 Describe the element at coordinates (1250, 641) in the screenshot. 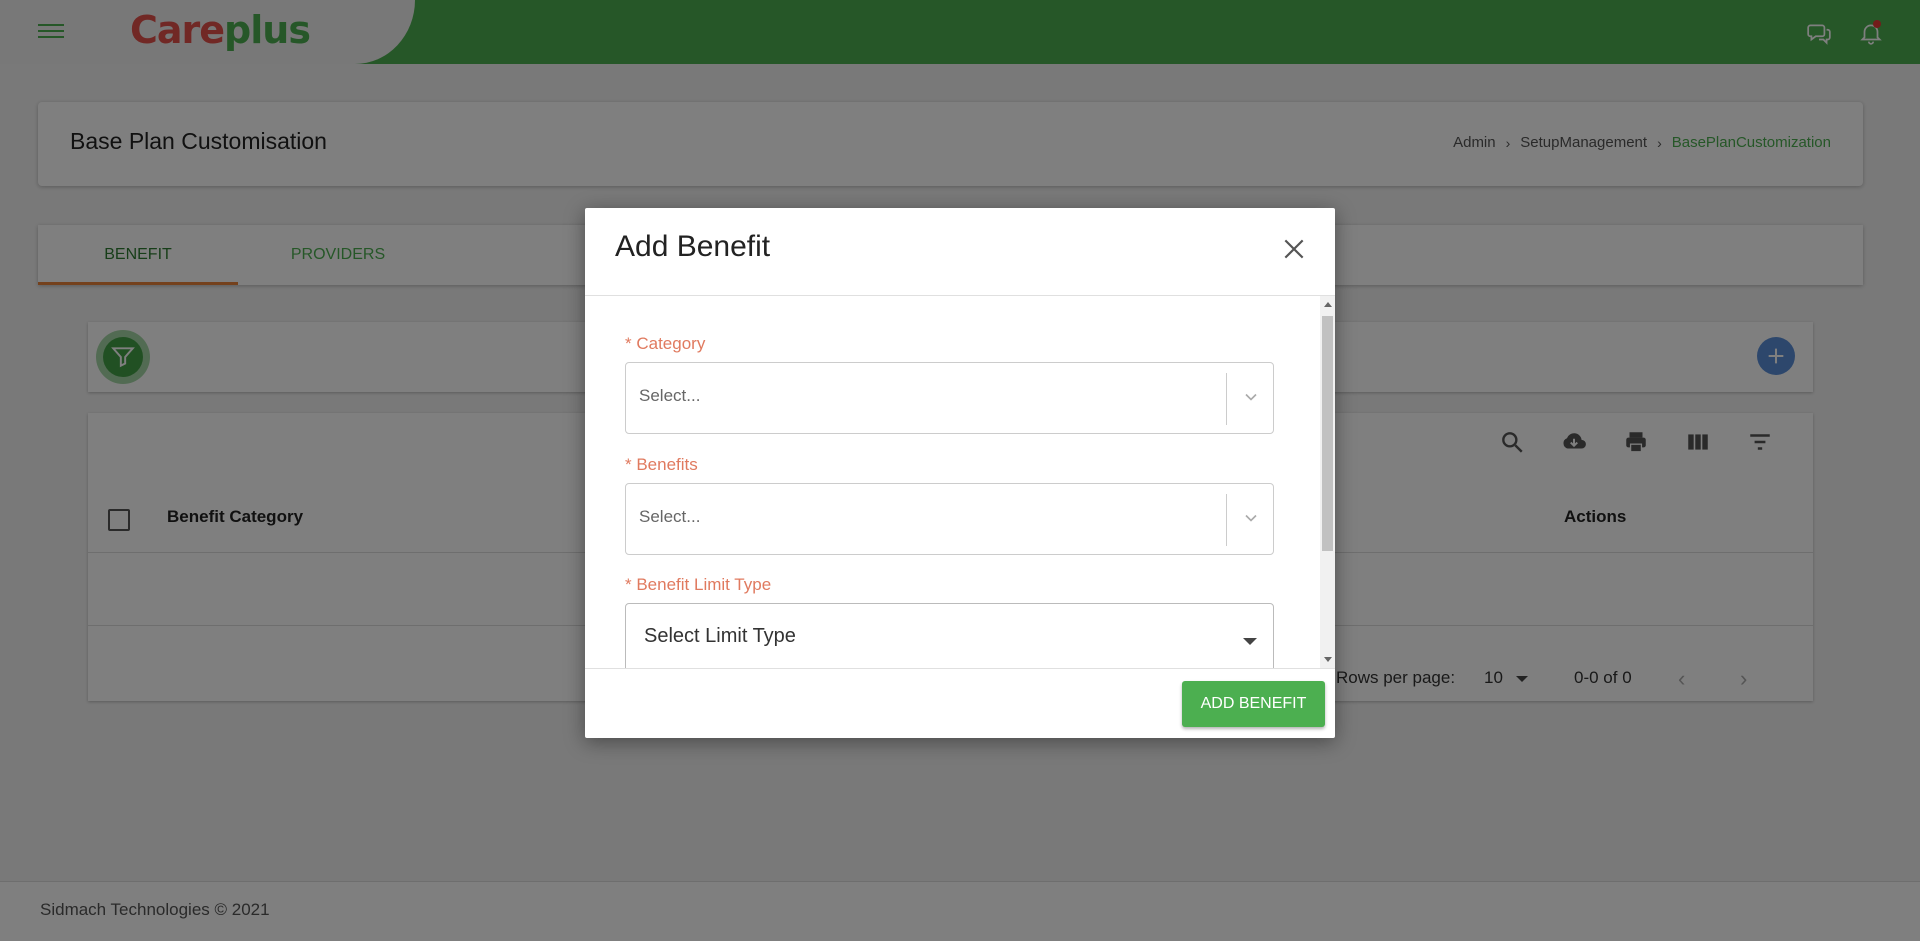

I see `caret-down-icon` at that location.